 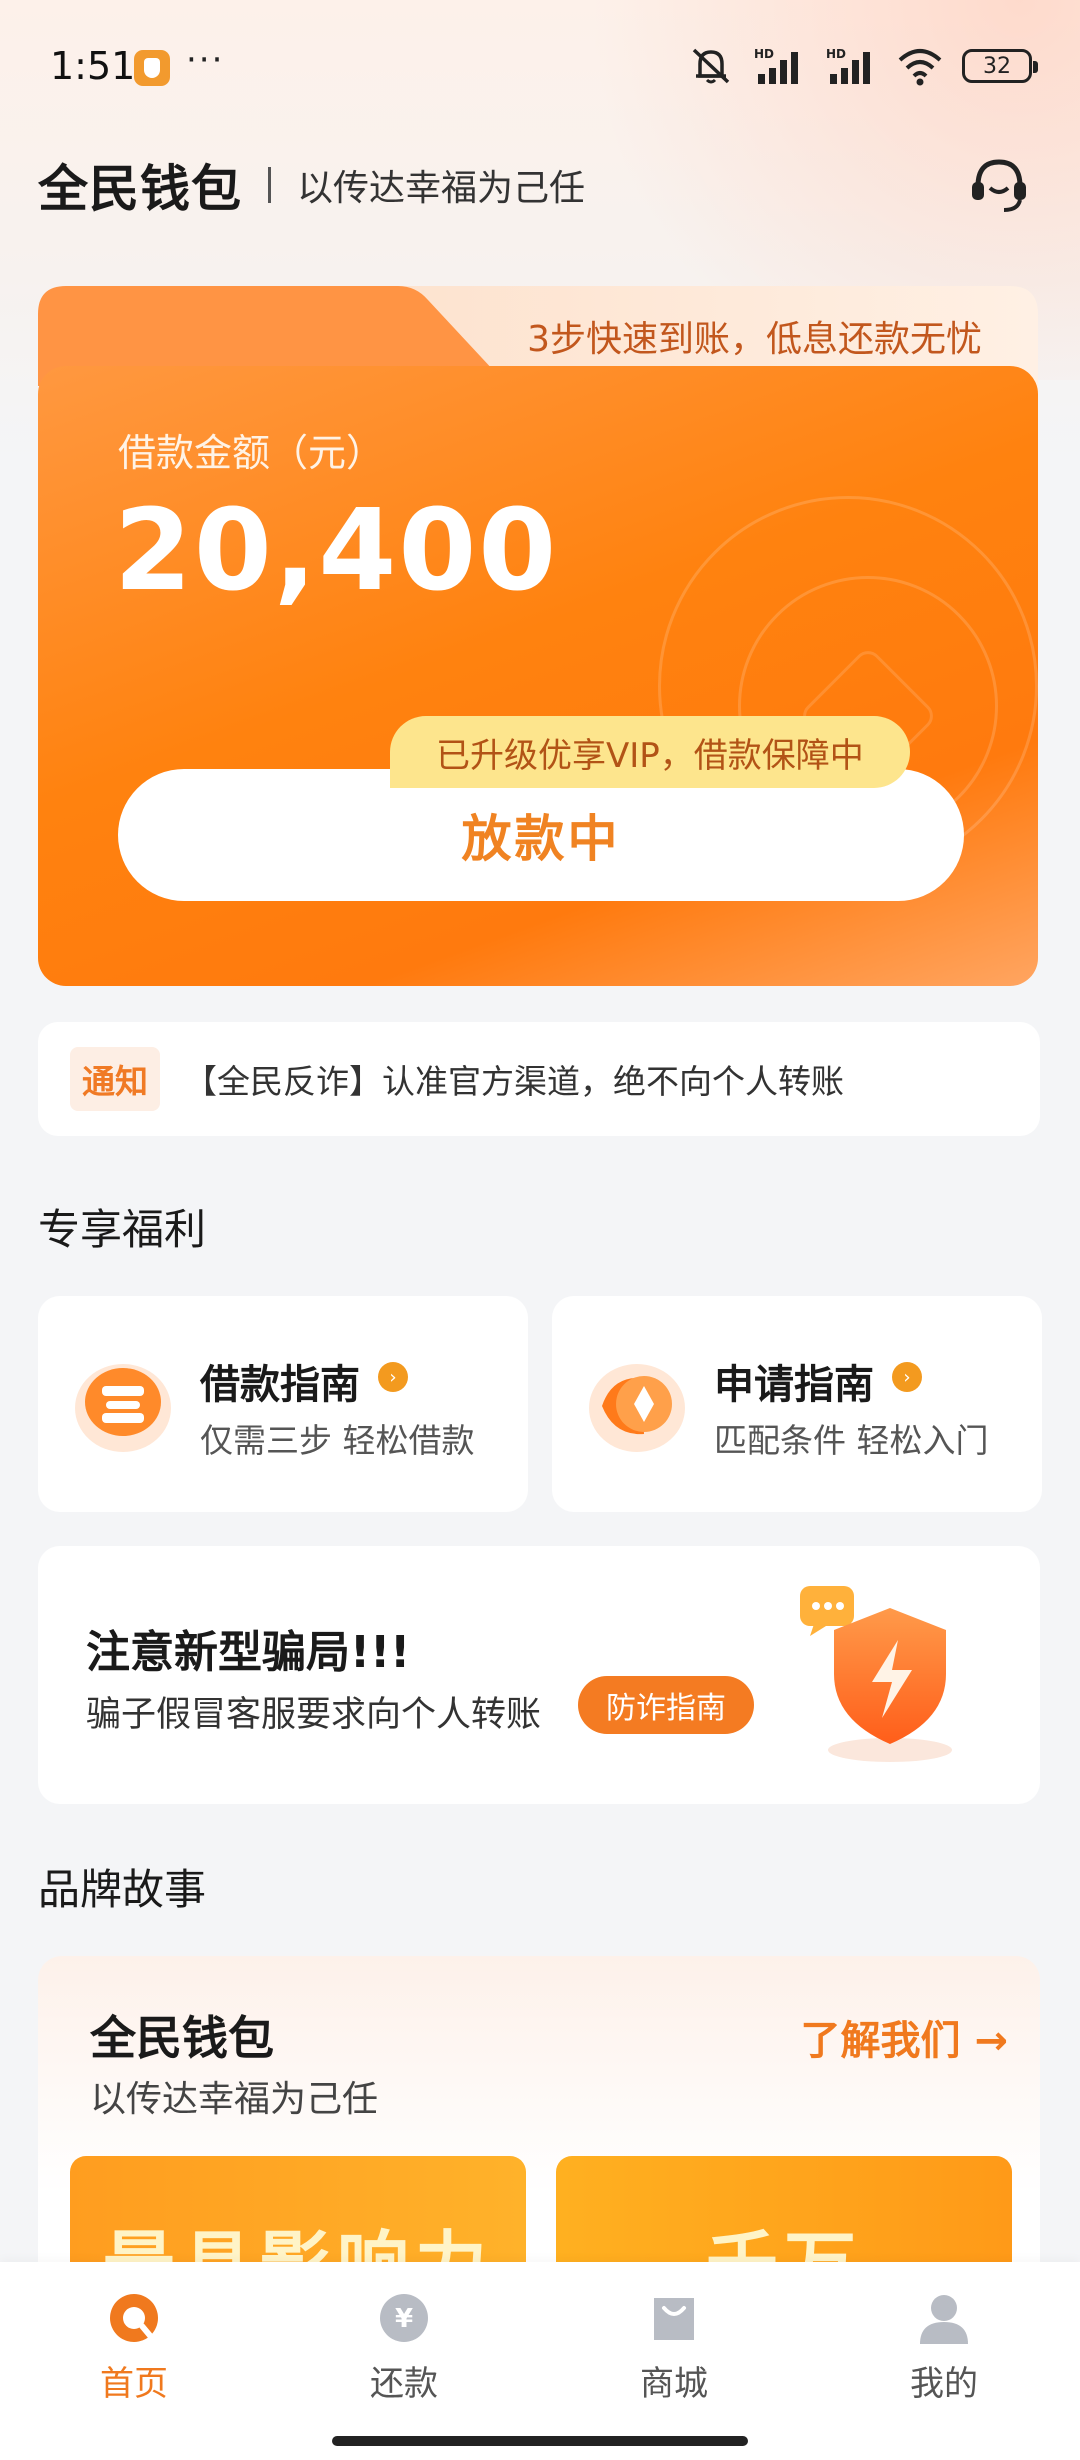 What do you see at coordinates (123, 1408) in the screenshot?
I see `loan-guide-icon` at bounding box center [123, 1408].